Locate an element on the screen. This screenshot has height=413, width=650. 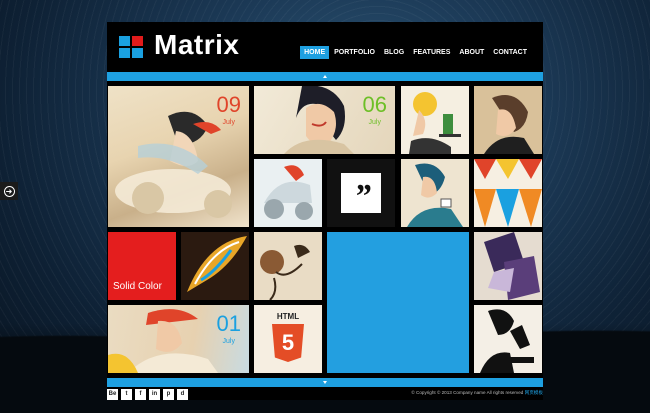
twitter-icon: t is located at coordinates (126, 394).